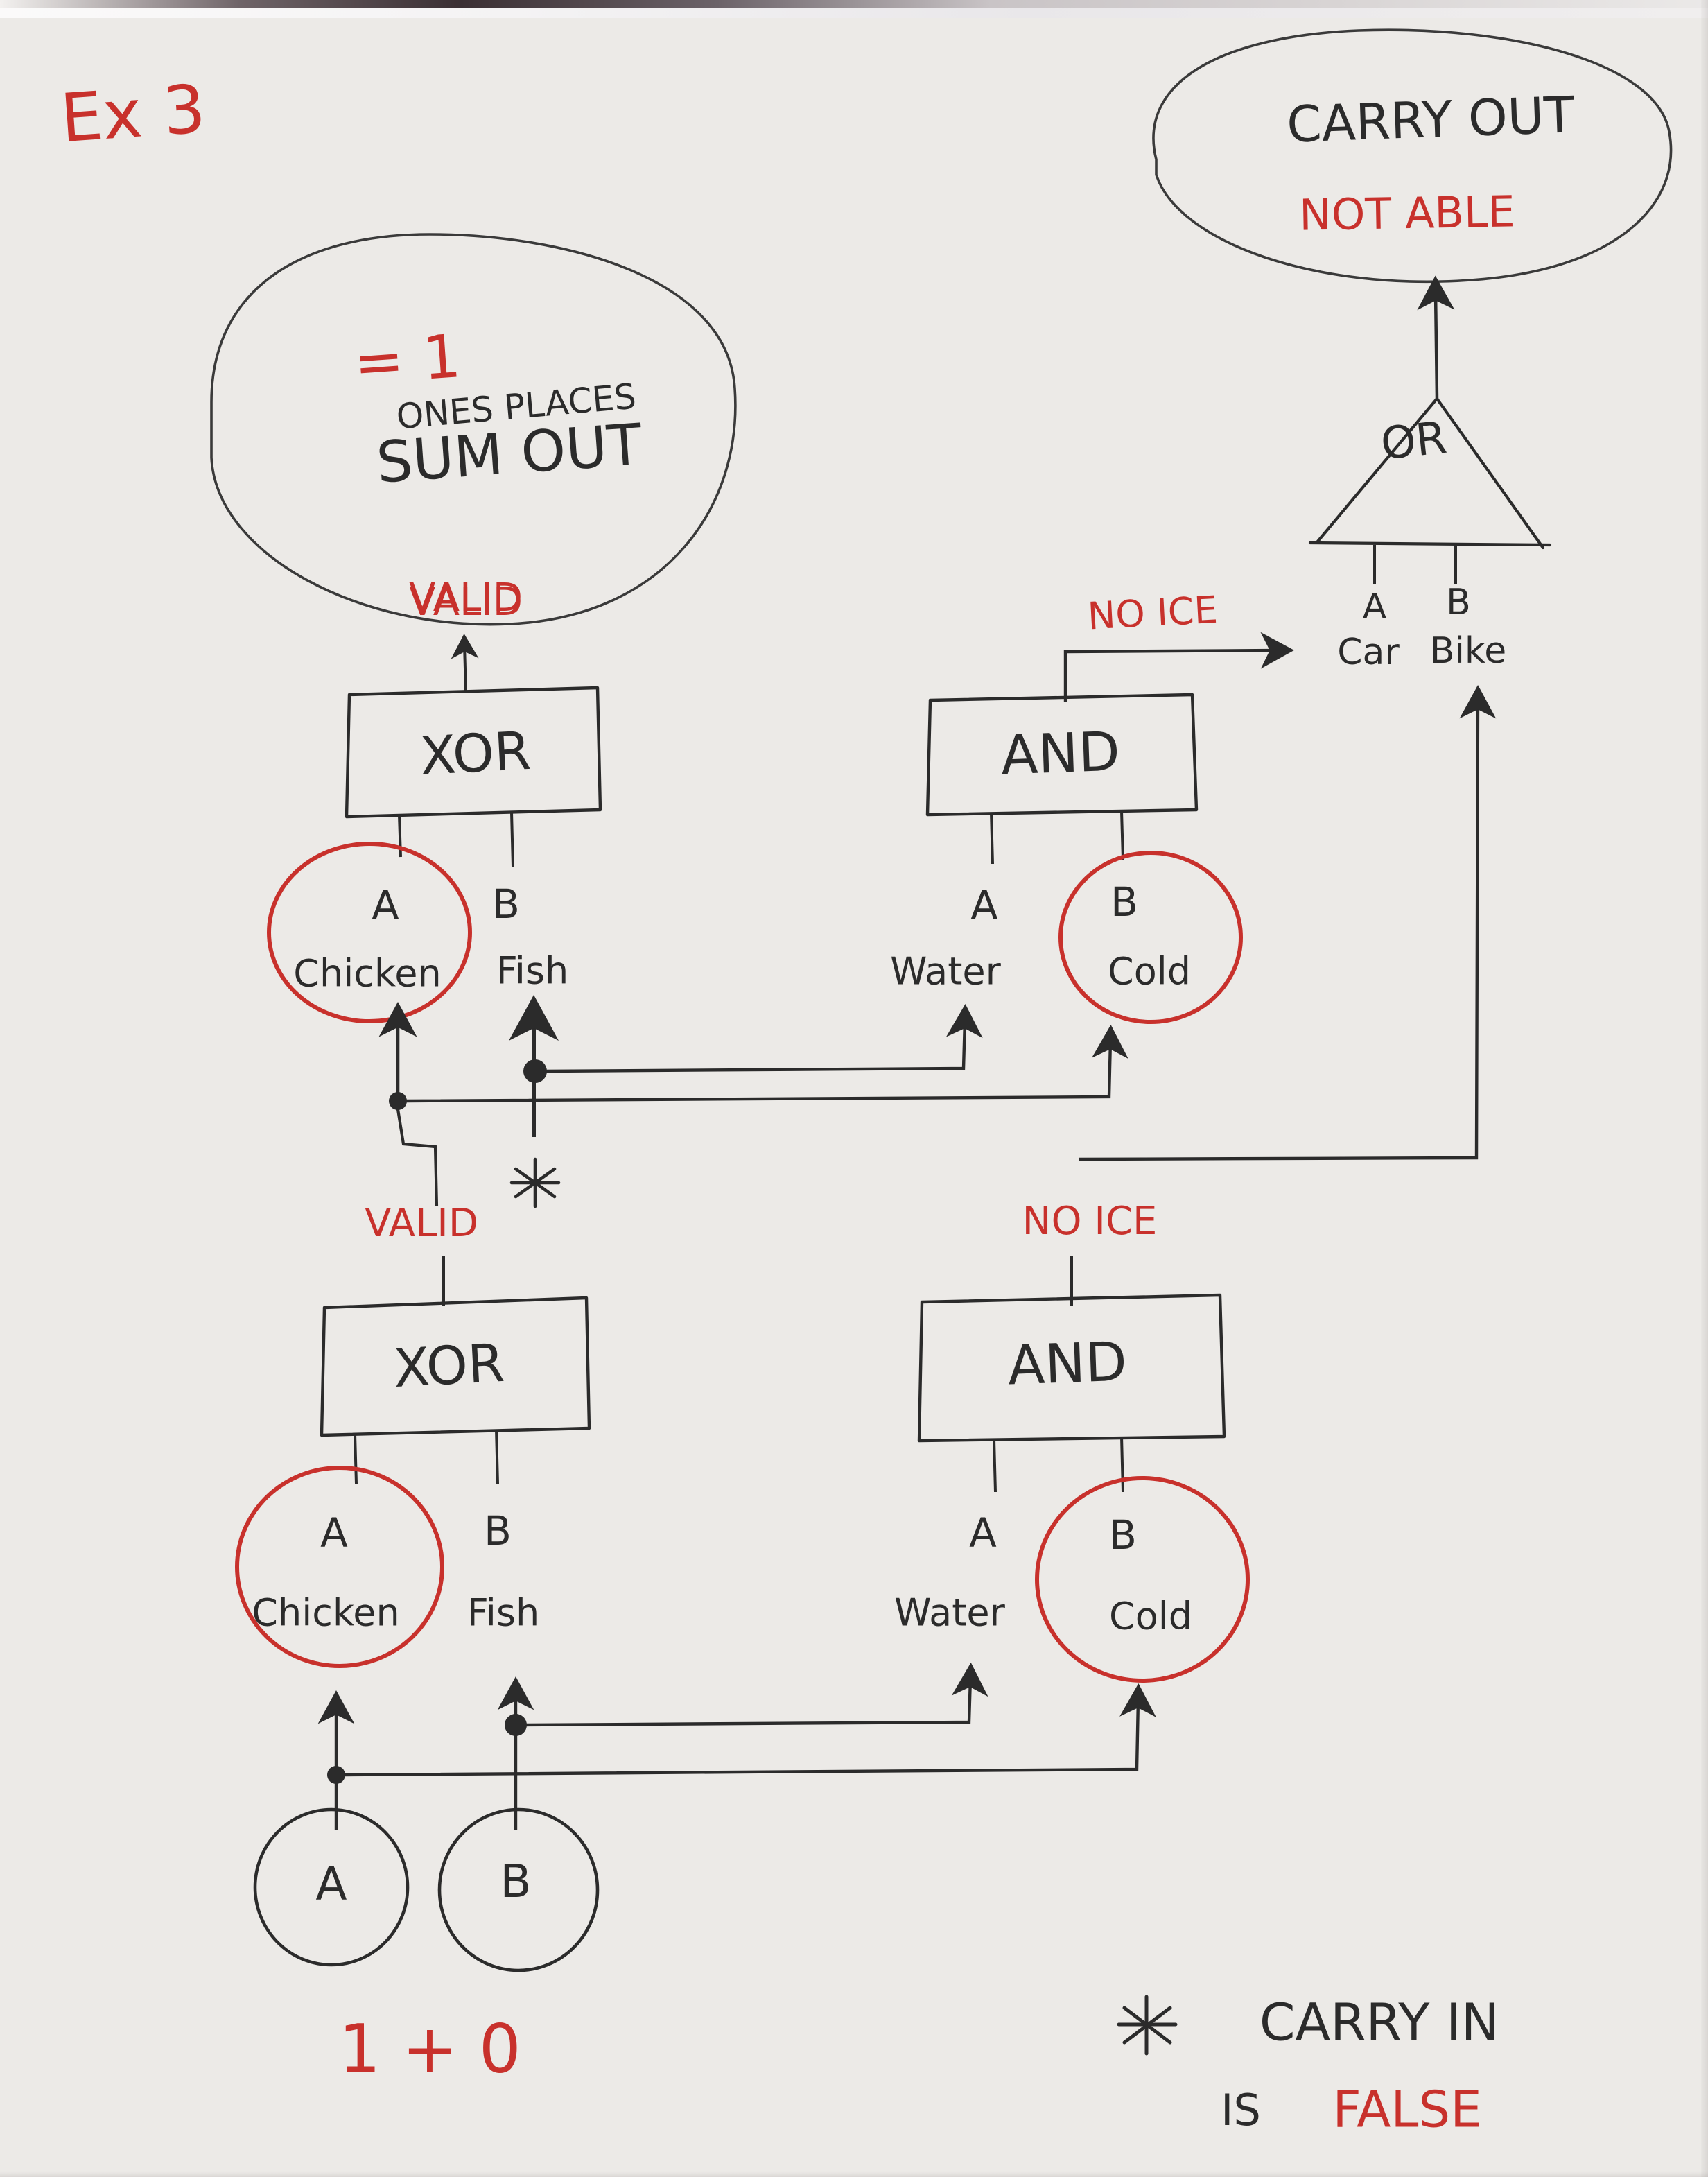 This screenshot has height=2177, width=1708. I want to click on upper-xor-gate: XOR A Chicken B Fish, so click(434, 828).